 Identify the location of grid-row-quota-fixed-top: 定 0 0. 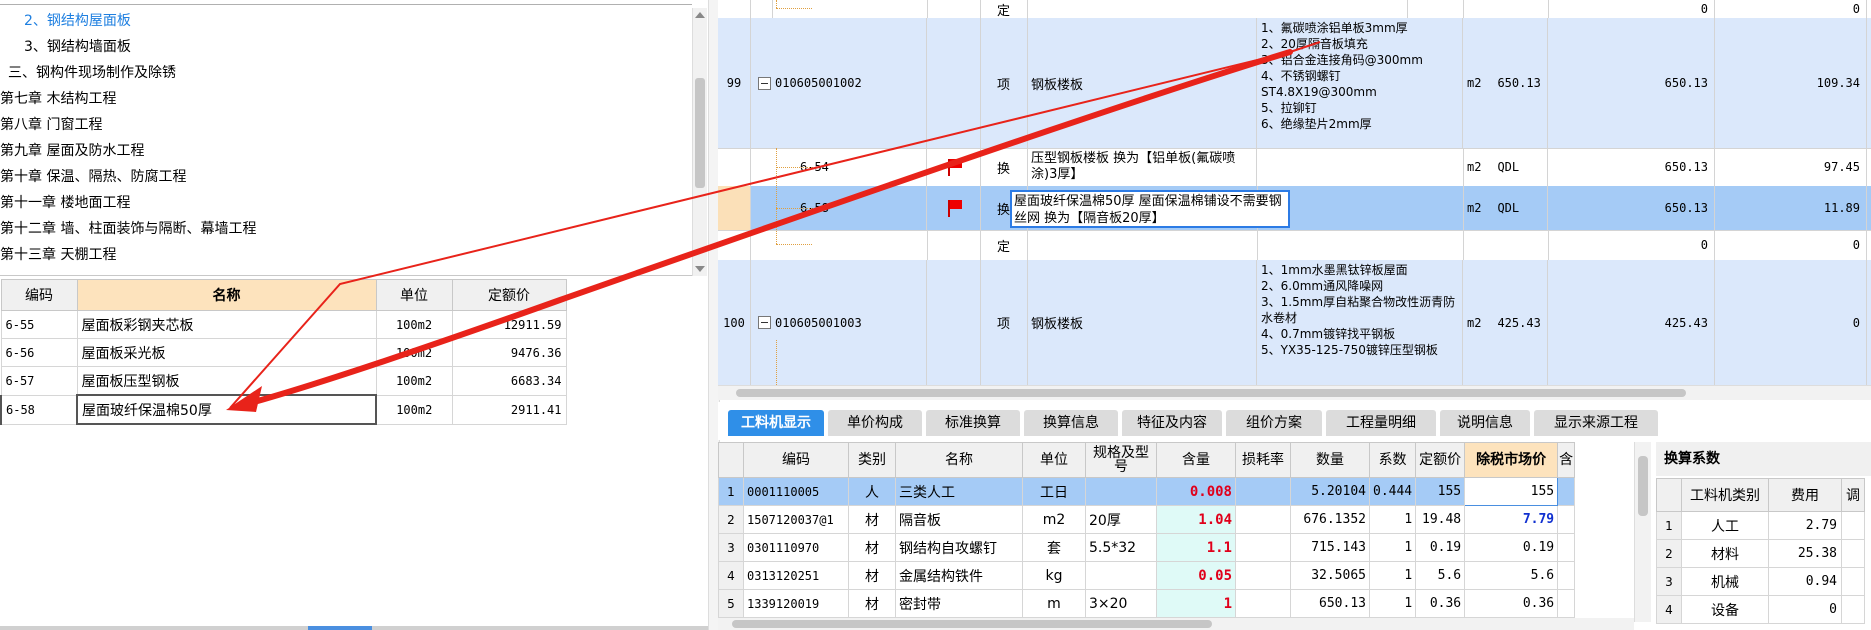
(1294, 9).